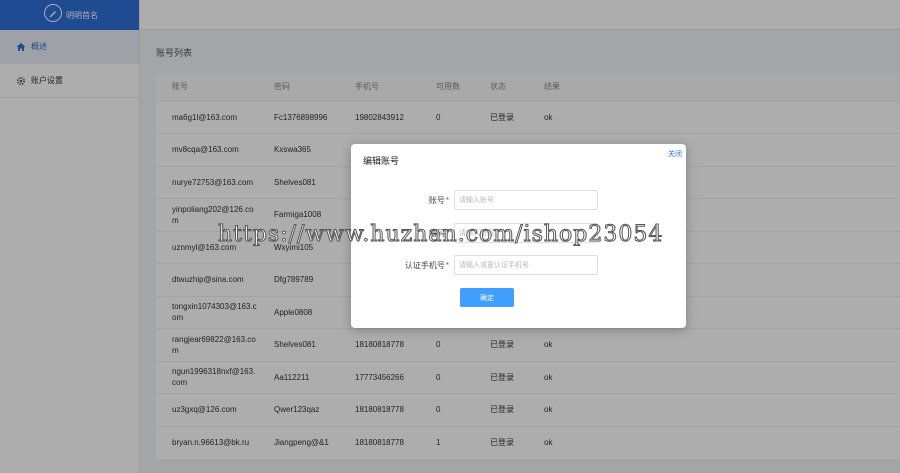 The width and height of the screenshot is (900, 473). What do you see at coordinates (526, 200) in the screenshot?
I see `account-input` at bounding box center [526, 200].